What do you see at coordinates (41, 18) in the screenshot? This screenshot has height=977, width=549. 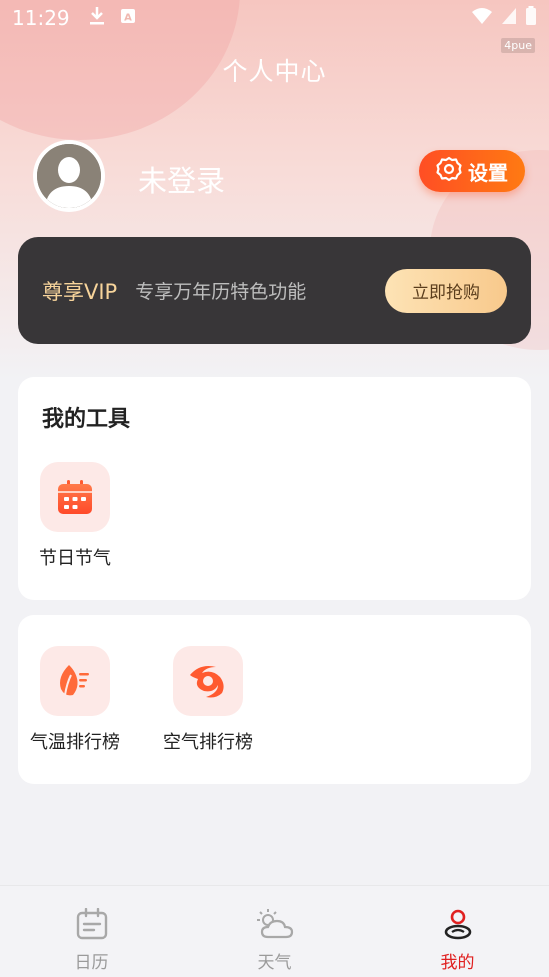 I see `status-time: 11:29` at bounding box center [41, 18].